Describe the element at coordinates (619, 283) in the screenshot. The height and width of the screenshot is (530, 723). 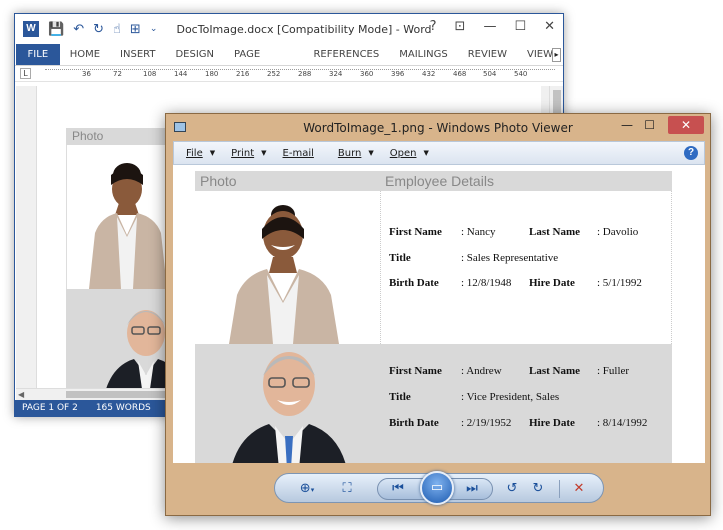
I see `hire-date-value: : 5/1/1992` at that location.